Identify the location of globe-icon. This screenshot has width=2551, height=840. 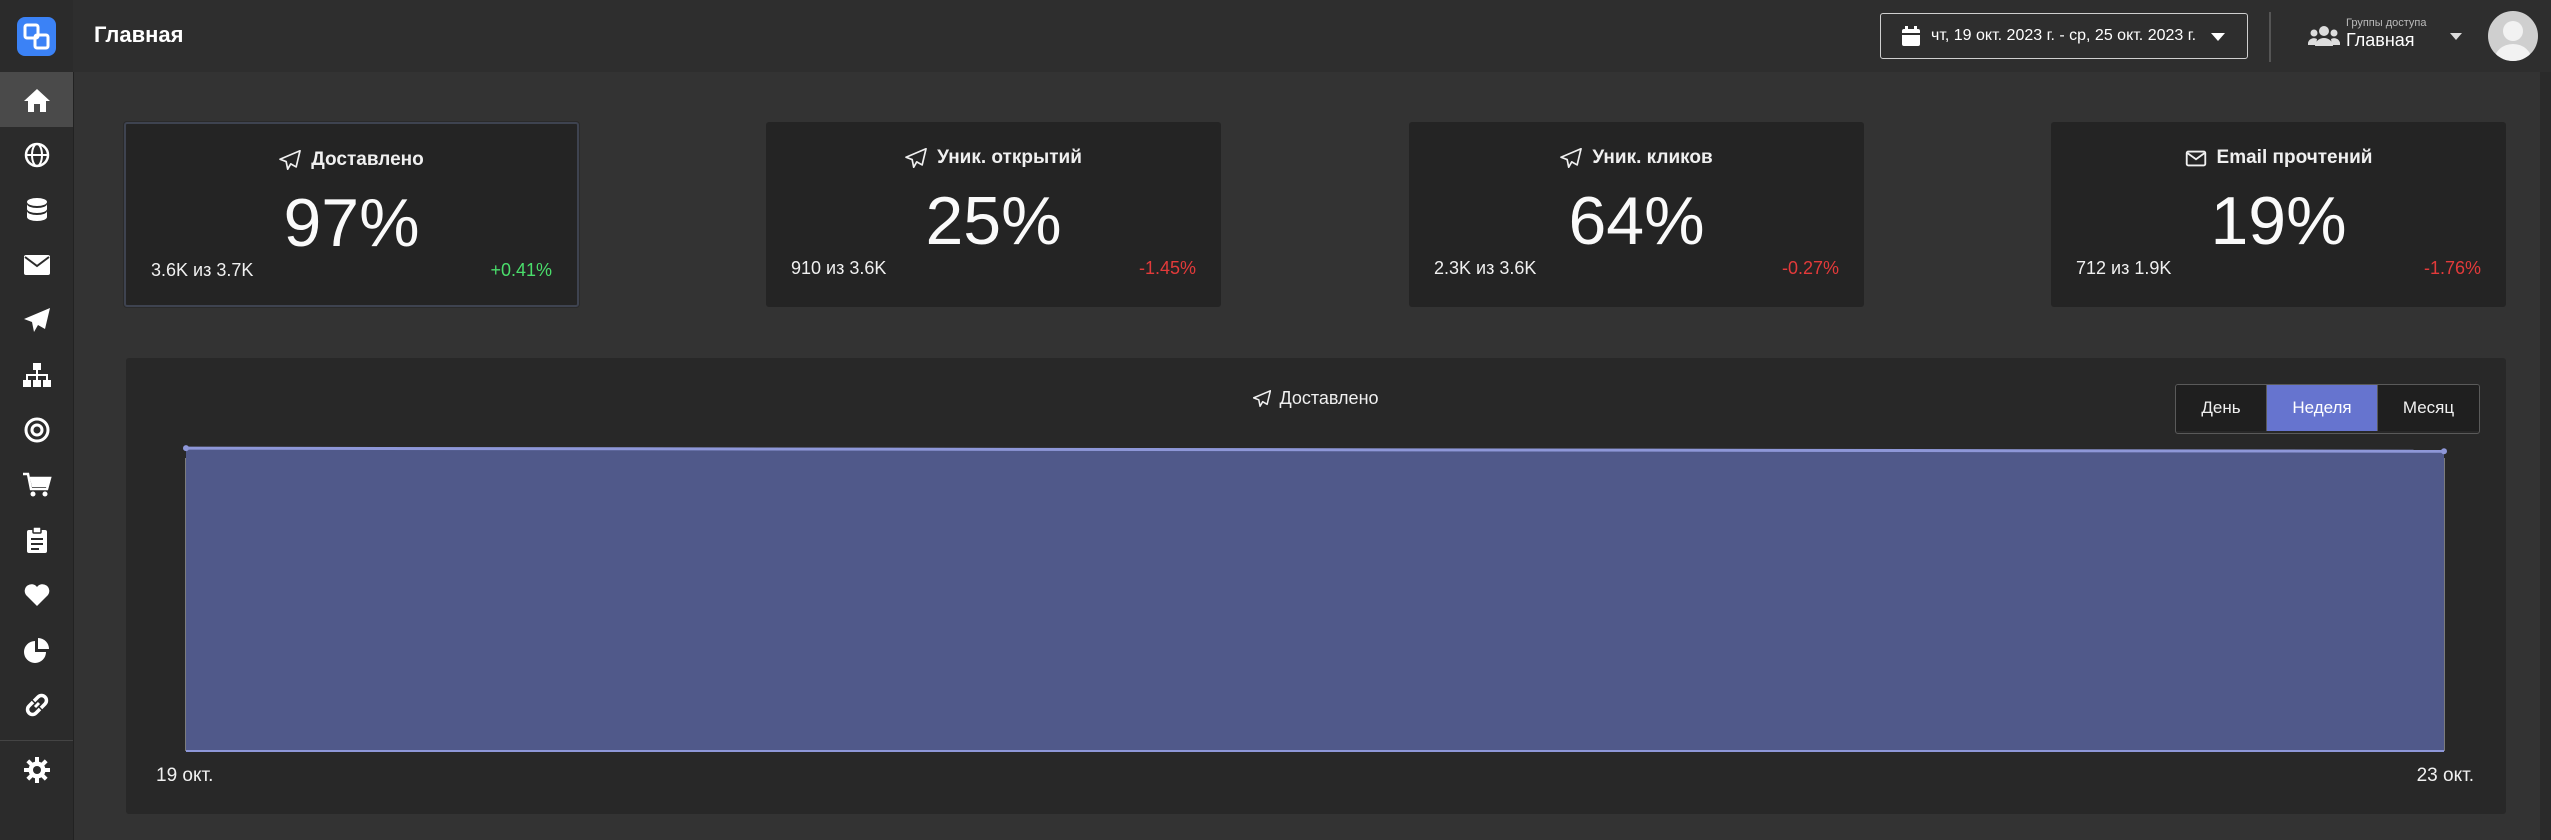
(36, 154).